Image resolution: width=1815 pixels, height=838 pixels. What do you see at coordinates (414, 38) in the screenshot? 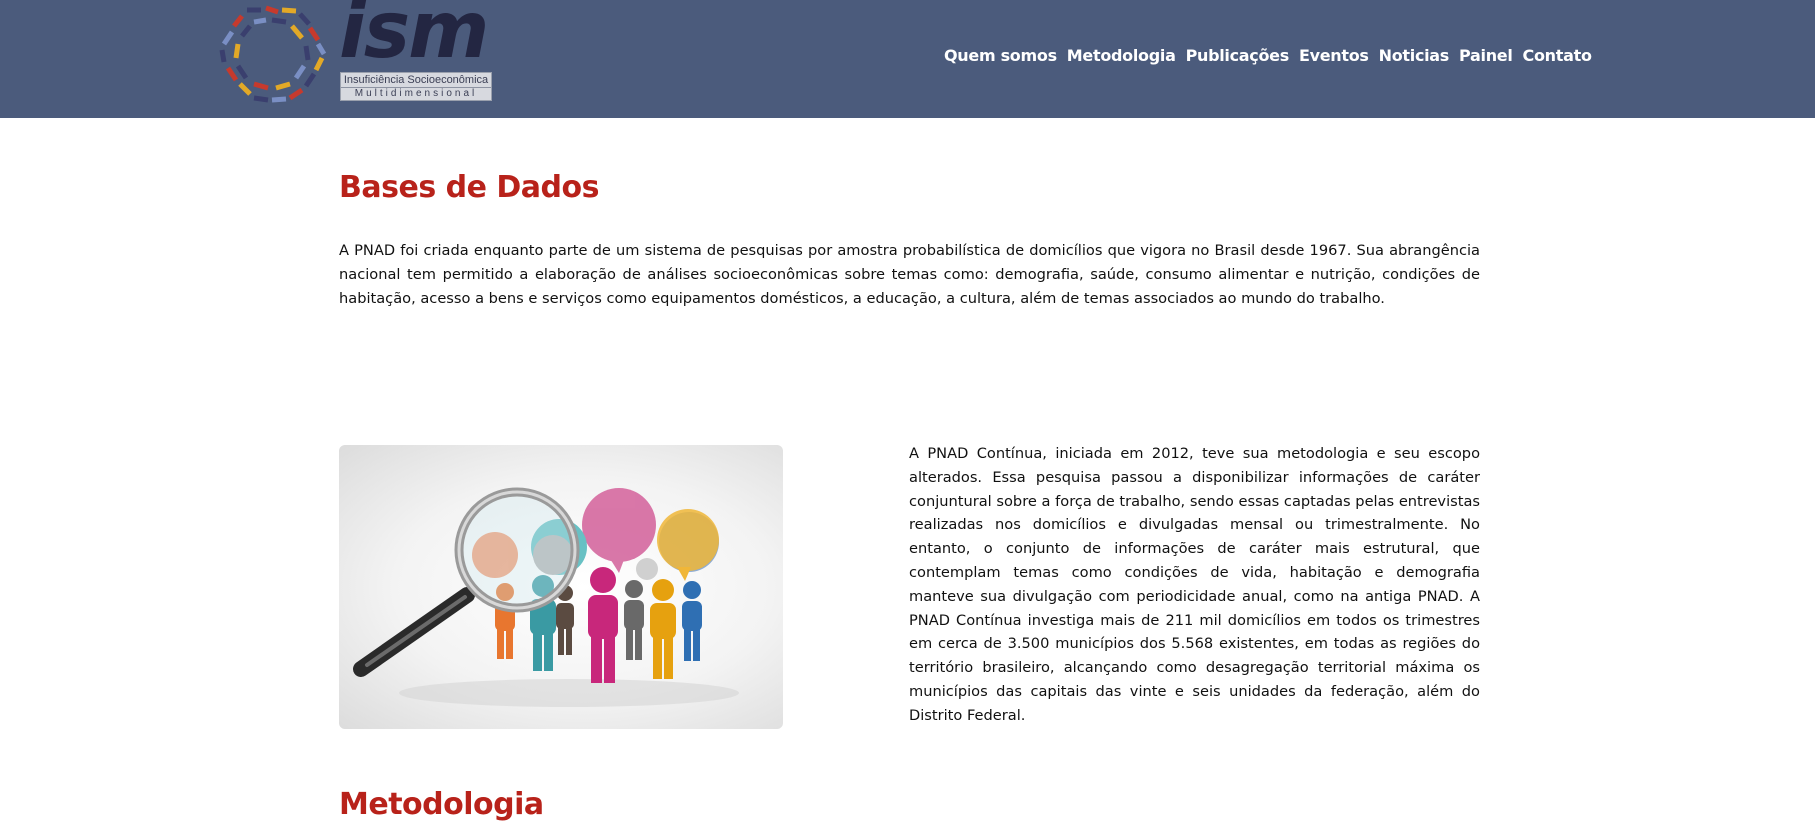
I see `logo-wordmark: ism` at bounding box center [414, 38].